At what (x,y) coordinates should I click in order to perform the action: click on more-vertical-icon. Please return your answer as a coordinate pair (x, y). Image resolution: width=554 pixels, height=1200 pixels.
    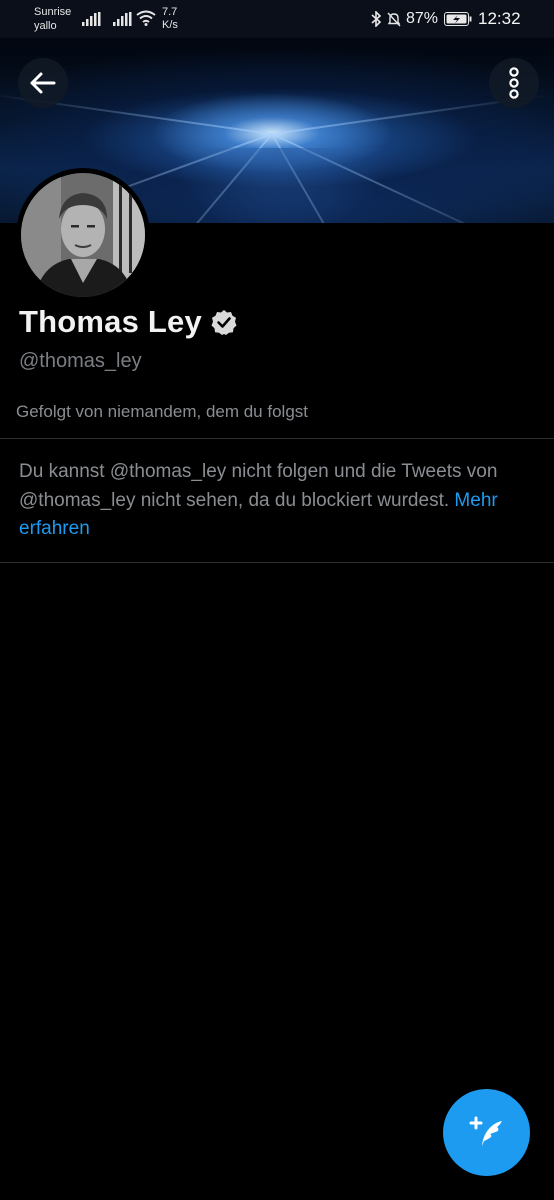
    Looking at the image, I should click on (514, 83).